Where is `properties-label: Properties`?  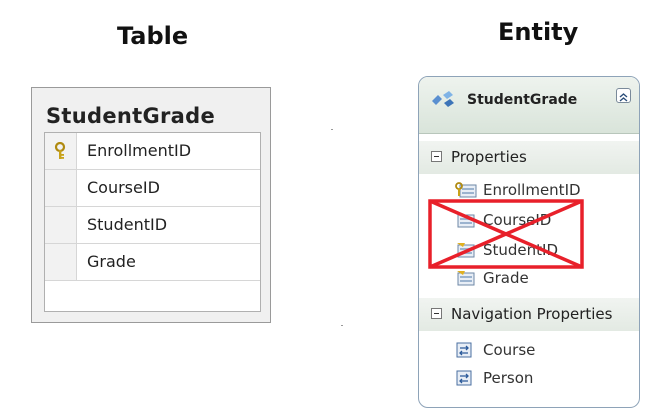 properties-label: Properties is located at coordinates (489, 157).